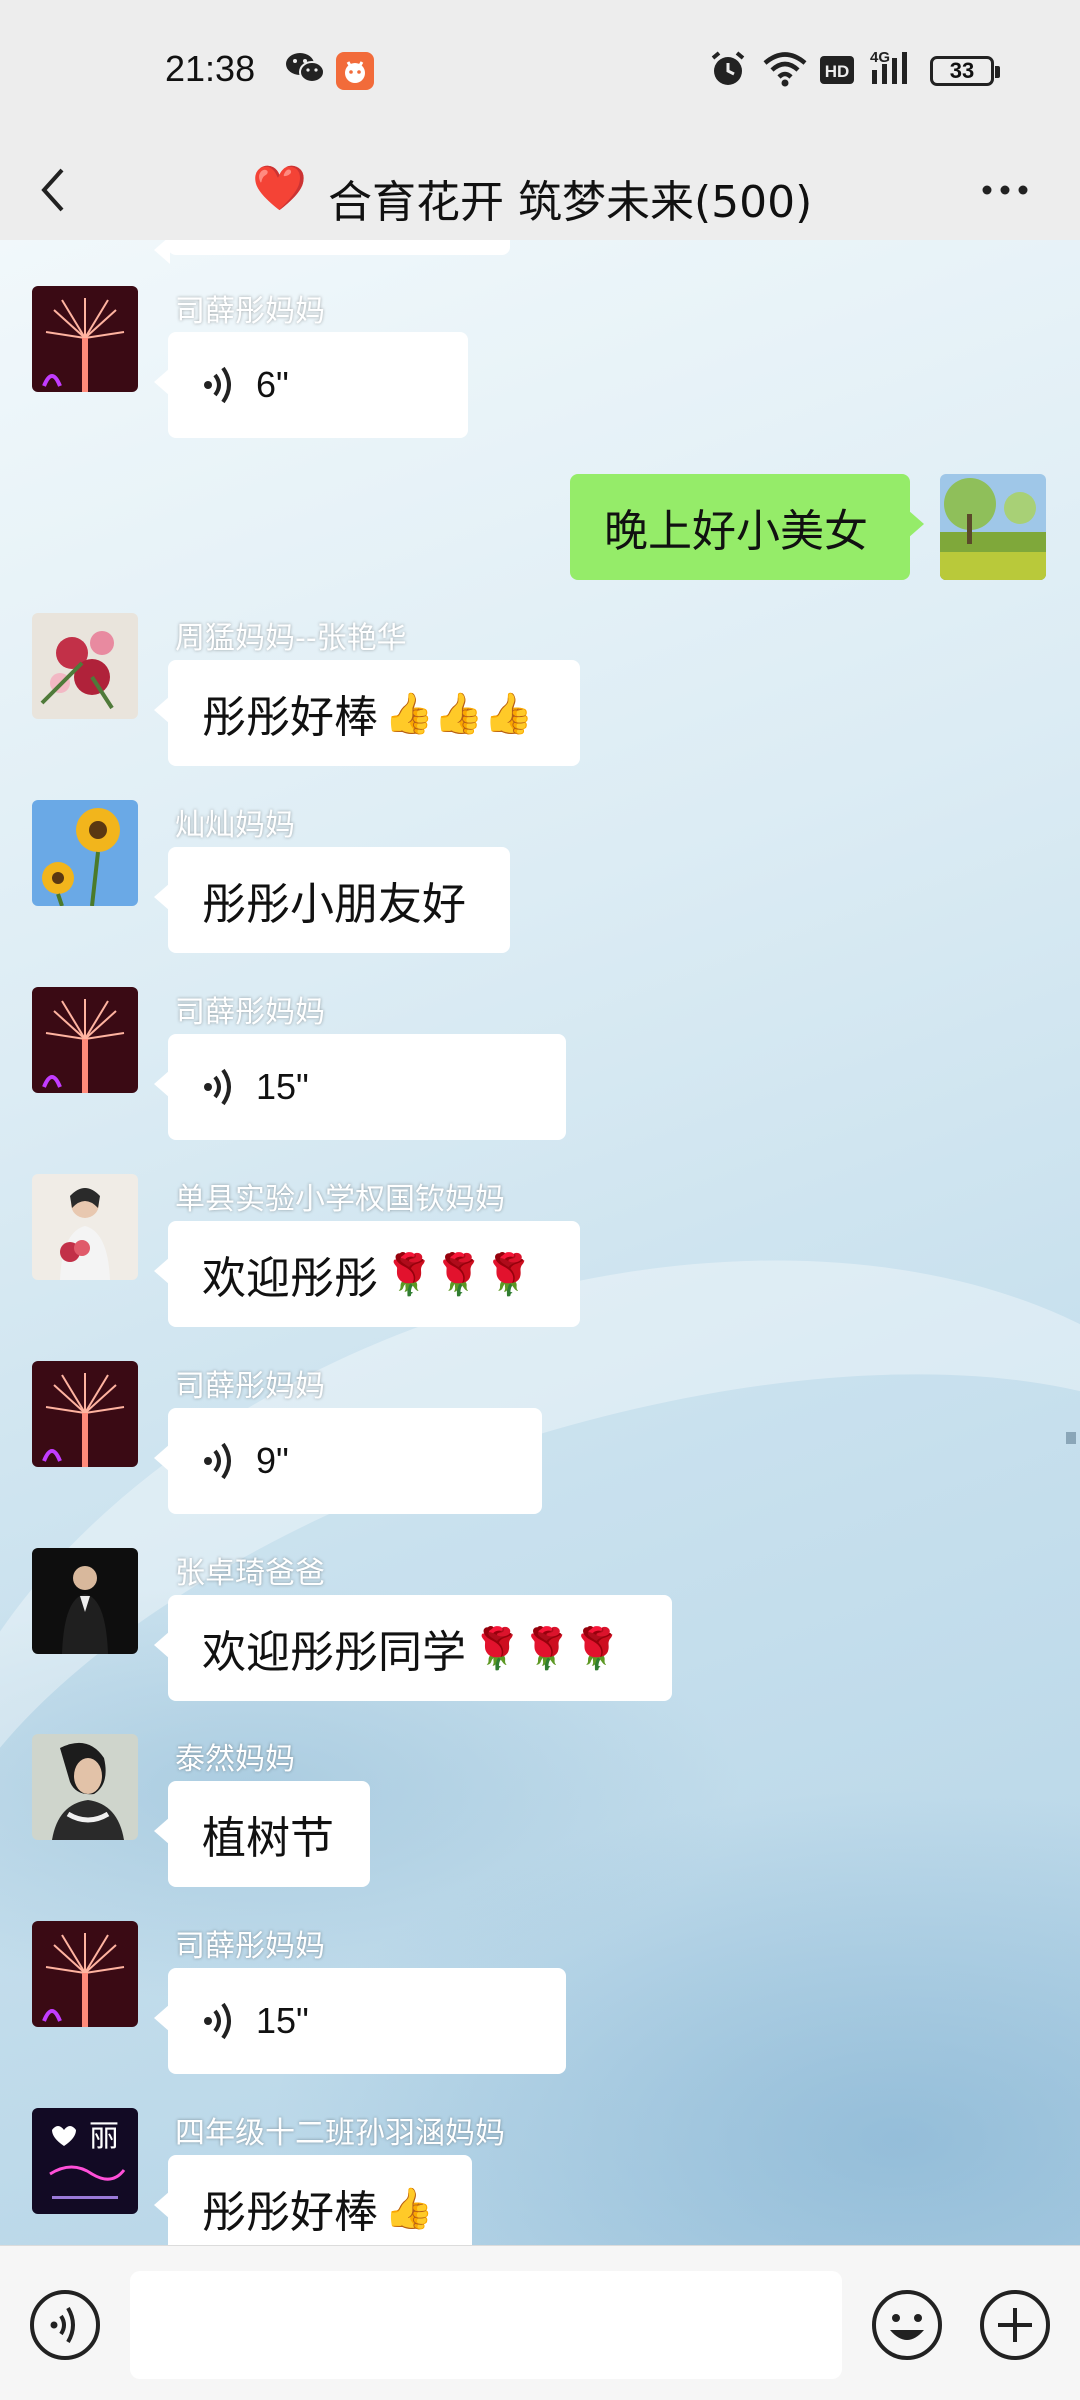 The height and width of the screenshot is (2400, 1080). What do you see at coordinates (279, 188) in the screenshot?
I see `heart-emoji: ❤️` at bounding box center [279, 188].